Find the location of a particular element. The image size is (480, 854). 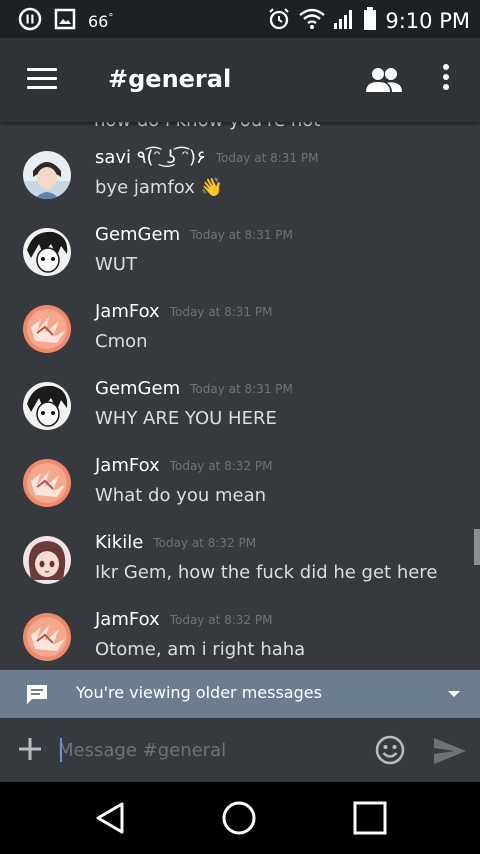

system-nav-bar is located at coordinates (240, 818).